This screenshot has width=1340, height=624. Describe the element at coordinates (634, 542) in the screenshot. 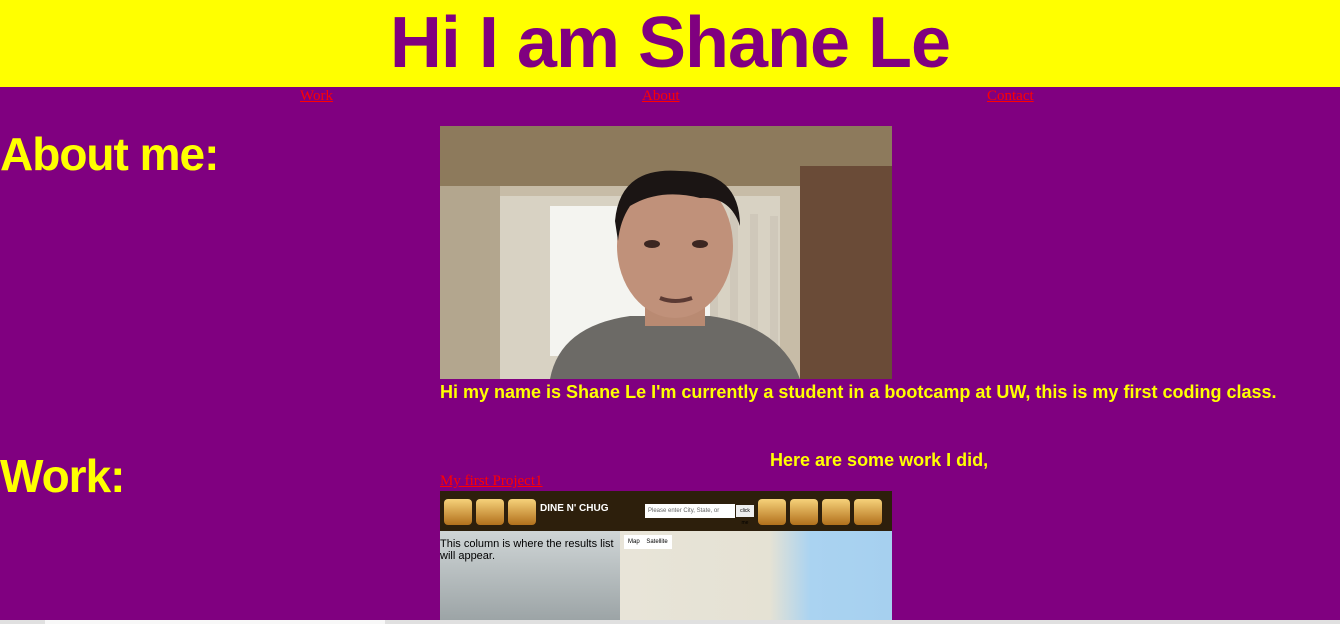

I see `map-tab: Map` at that location.